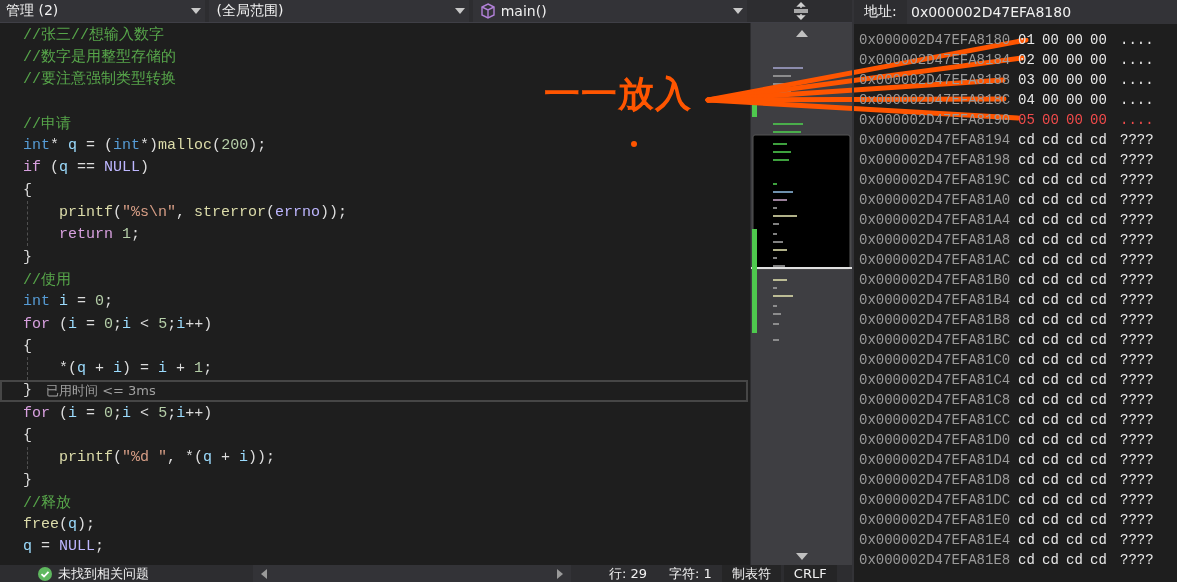 The image size is (1177, 582). Describe the element at coordinates (935, 200) in the screenshot. I see `memory-address: 0x000002D47EFA81A0` at that location.